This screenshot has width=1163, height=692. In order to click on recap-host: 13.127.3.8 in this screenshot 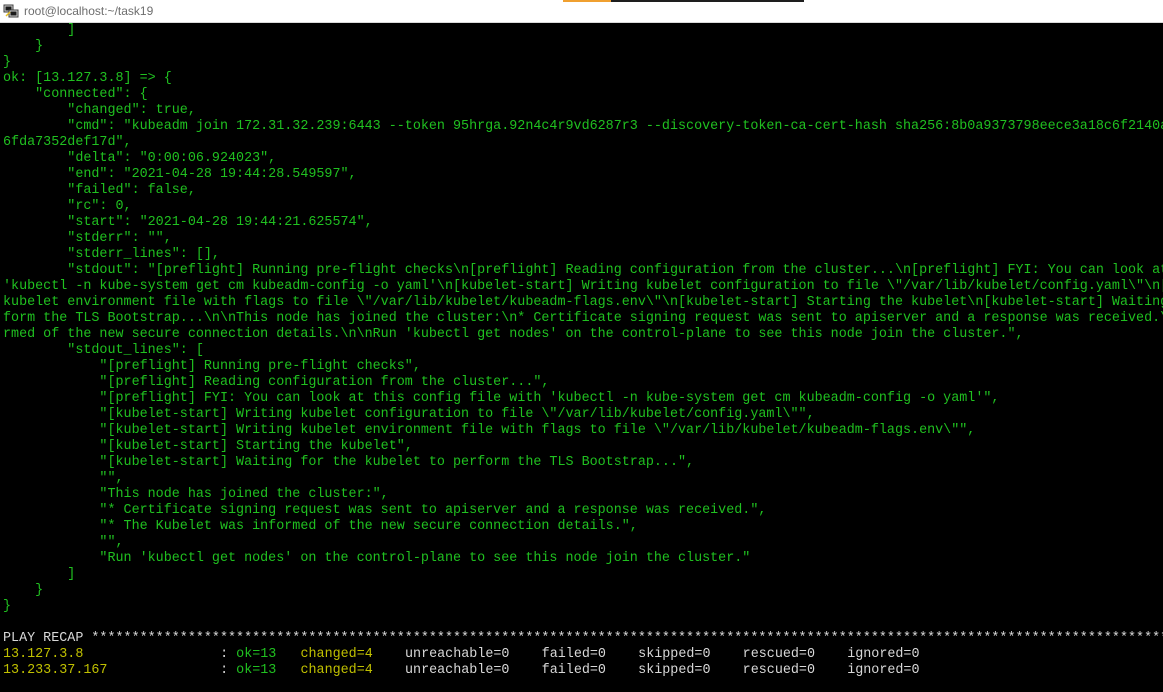, I will do `click(43, 654)`.